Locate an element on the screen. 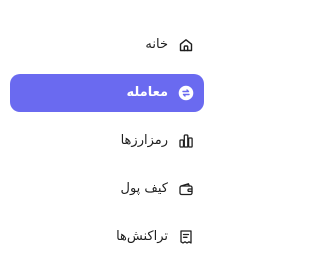 This screenshot has width=320, height=277. sidebar-item-label: معامله is located at coordinates (147, 92).